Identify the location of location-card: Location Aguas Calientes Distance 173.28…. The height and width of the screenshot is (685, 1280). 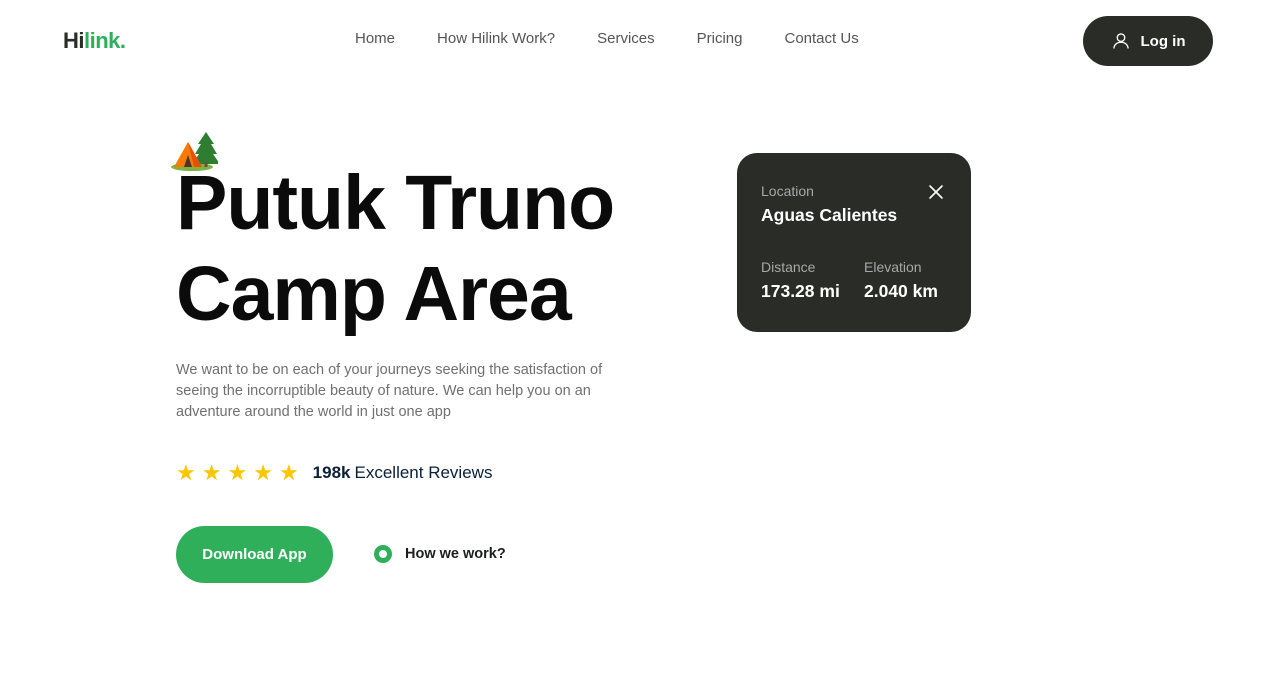
(854, 242).